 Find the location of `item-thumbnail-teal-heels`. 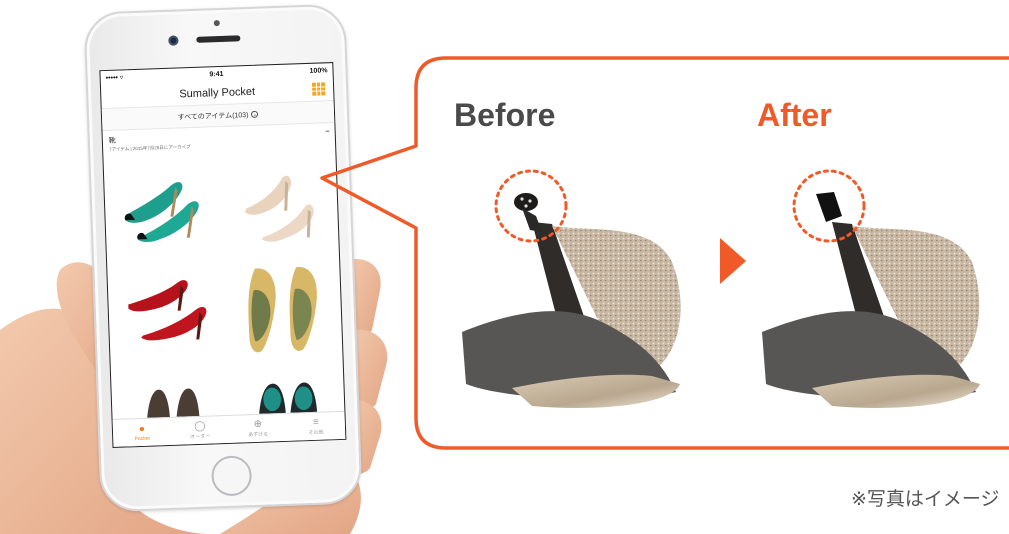

item-thumbnail-teal-heels is located at coordinates (164, 209).